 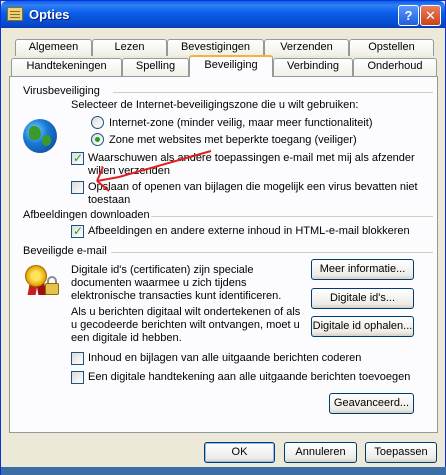 I want to click on images-separator, so click(x=292, y=216).